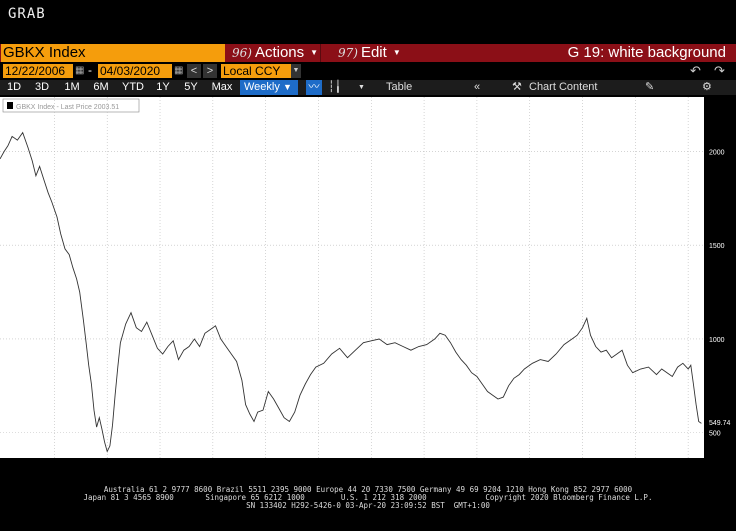 This screenshot has height=531, width=736. What do you see at coordinates (717, 152) in the screenshot?
I see `y-tick-label: 2000` at bounding box center [717, 152].